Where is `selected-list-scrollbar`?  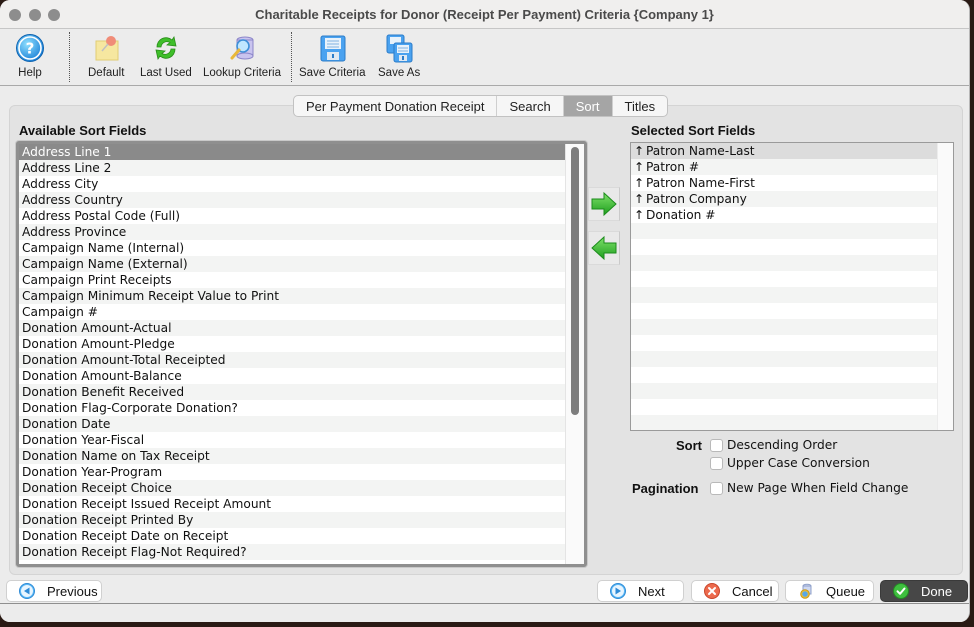 selected-list-scrollbar is located at coordinates (945, 286).